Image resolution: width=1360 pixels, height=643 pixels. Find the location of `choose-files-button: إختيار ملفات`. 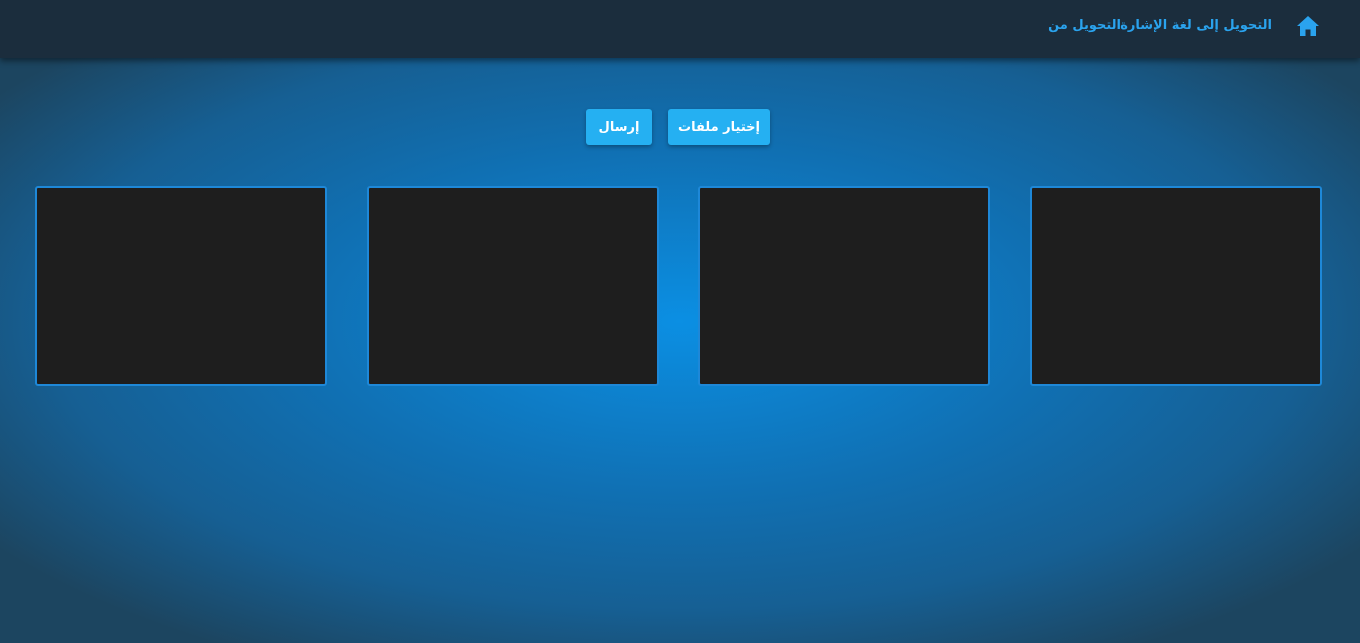

choose-files-button: إختيار ملفات is located at coordinates (719, 127).